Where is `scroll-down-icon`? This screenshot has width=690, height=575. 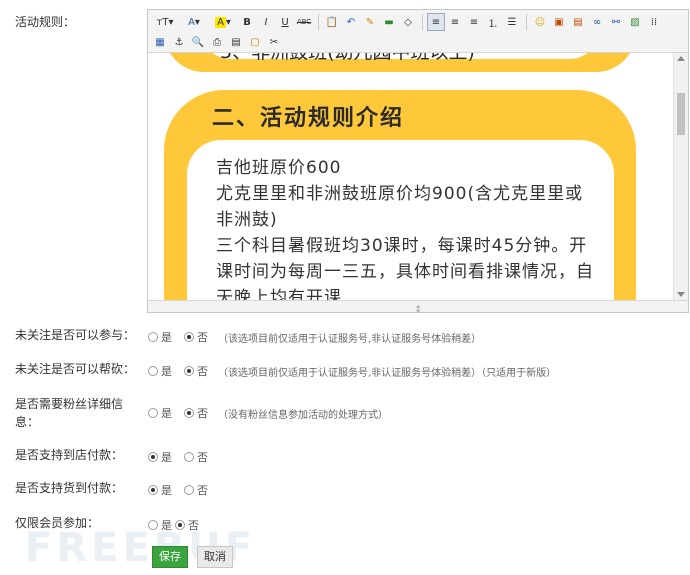 scroll-down-icon is located at coordinates (681, 294).